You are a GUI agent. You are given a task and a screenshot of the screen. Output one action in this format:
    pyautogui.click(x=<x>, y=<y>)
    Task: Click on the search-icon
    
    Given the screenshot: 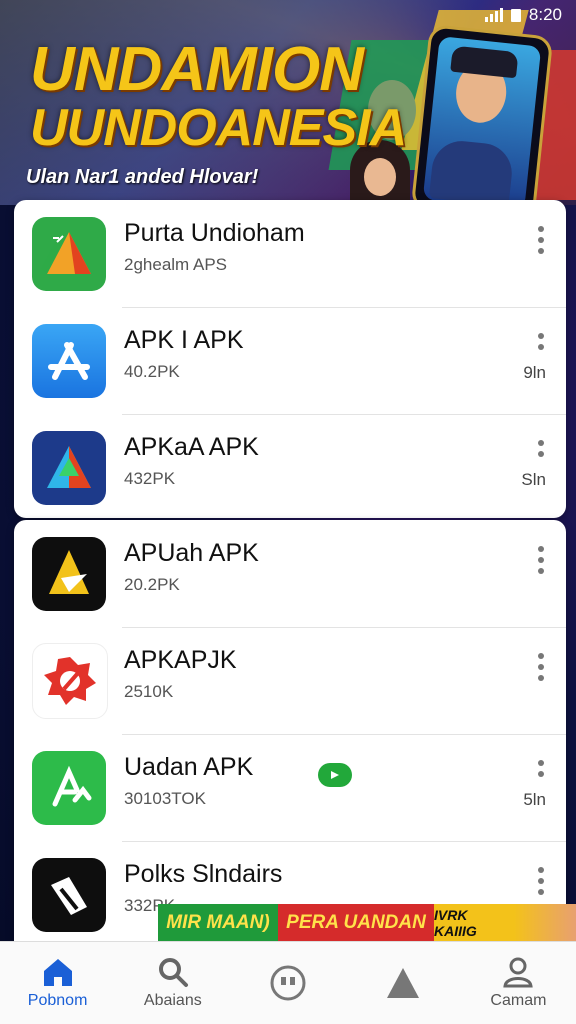 What is the action you would take?
    pyautogui.click(x=173, y=972)
    